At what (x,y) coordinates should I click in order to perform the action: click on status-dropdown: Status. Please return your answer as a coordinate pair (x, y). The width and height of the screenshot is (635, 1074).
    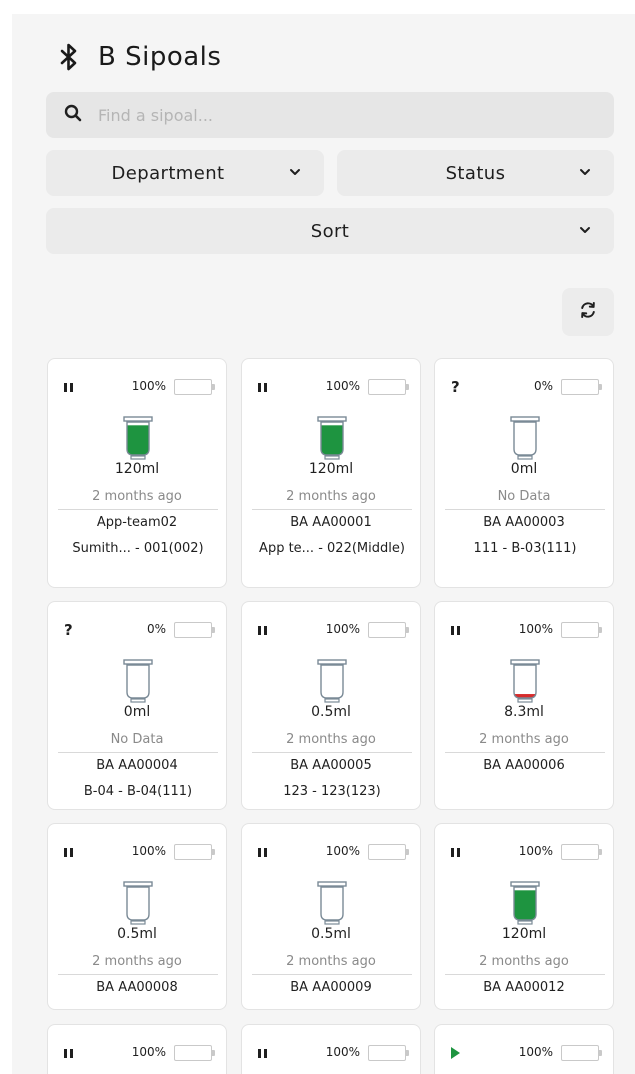
    Looking at the image, I should click on (475, 173).